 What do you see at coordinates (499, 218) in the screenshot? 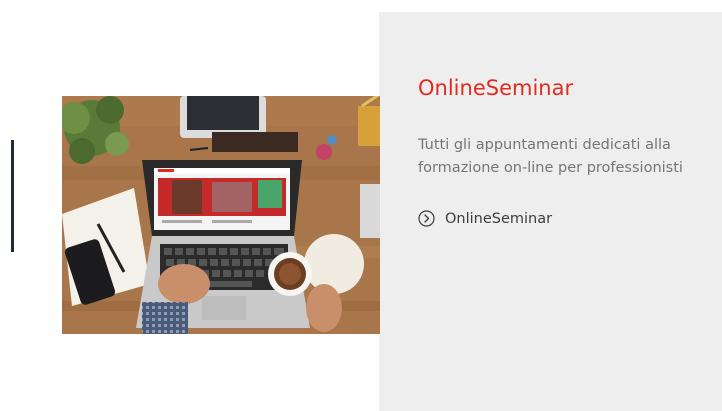
I see `link-label: OnlineSeminar` at bounding box center [499, 218].